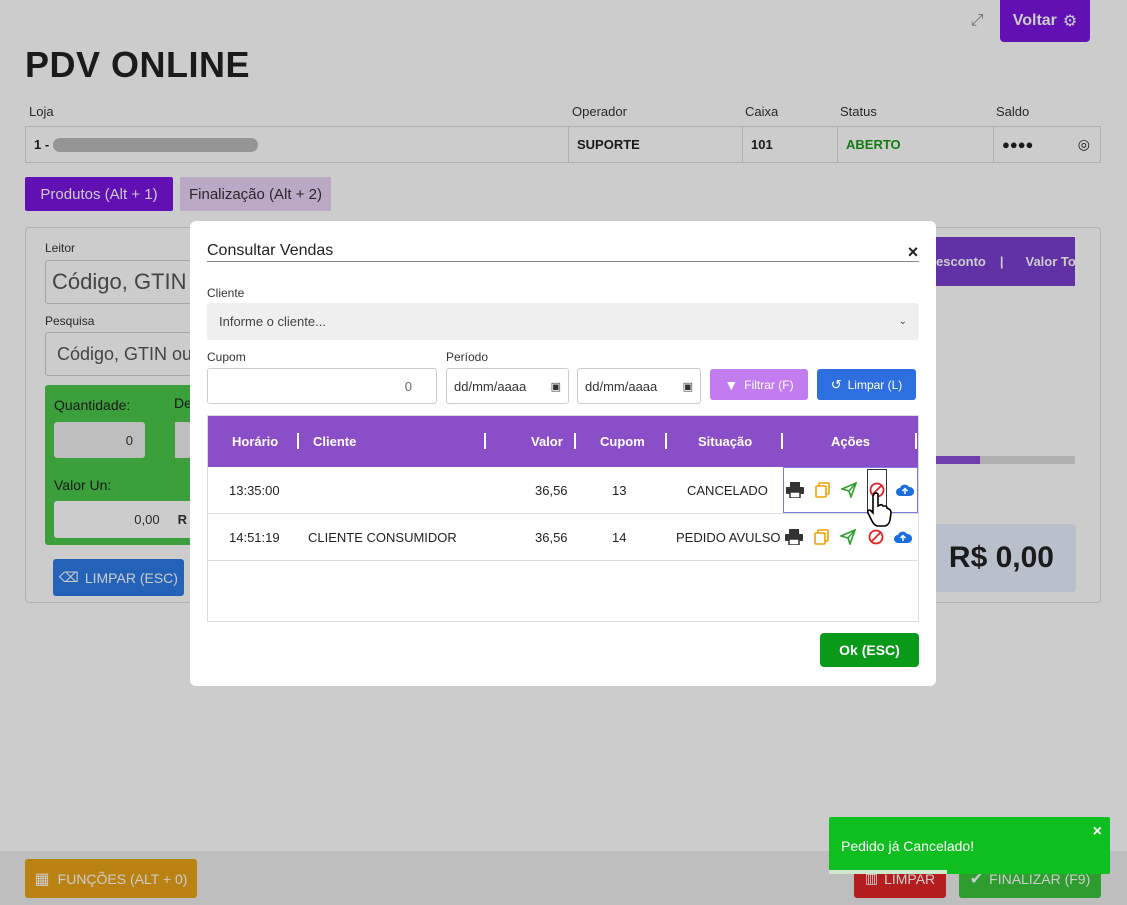  Describe the element at coordinates (563, 261) in the screenshot. I see `title-divider` at that location.